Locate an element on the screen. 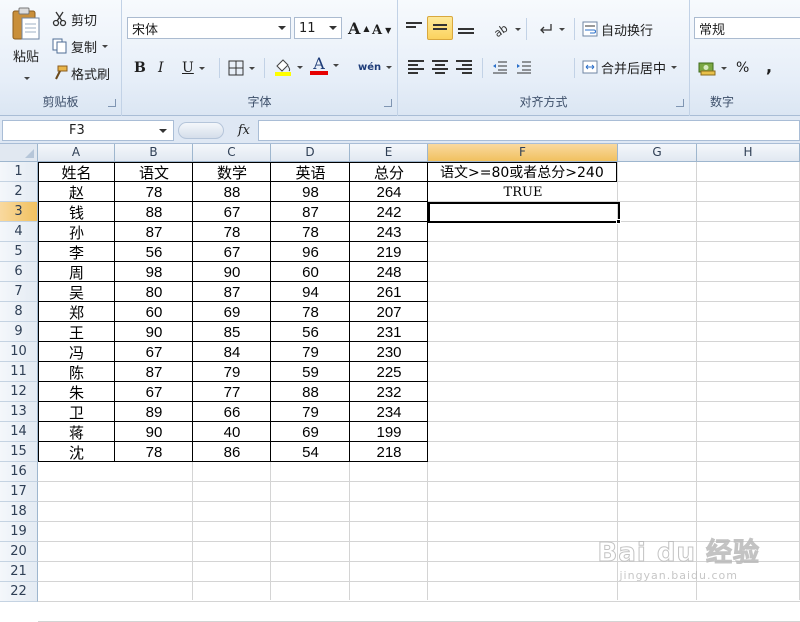 This screenshot has height=622, width=800. name-cell: 周 is located at coordinates (76, 273).